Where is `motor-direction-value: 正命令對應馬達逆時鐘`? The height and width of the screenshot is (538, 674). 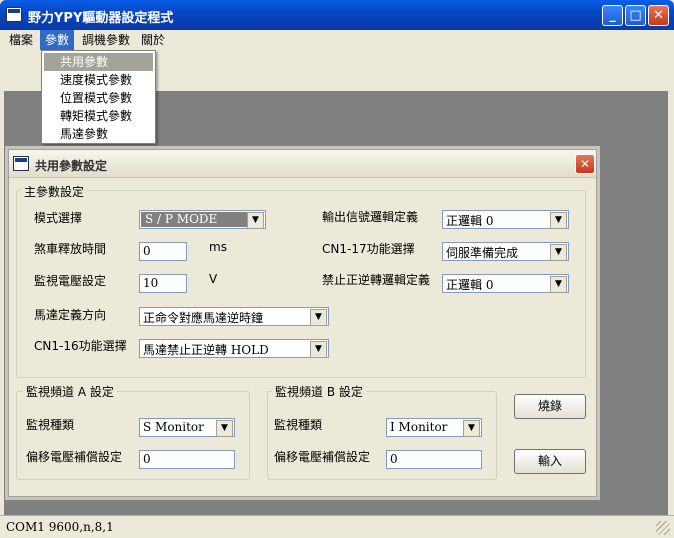 motor-direction-value: 正命令對應馬達逆時鐘 is located at coordinates (203, 318).